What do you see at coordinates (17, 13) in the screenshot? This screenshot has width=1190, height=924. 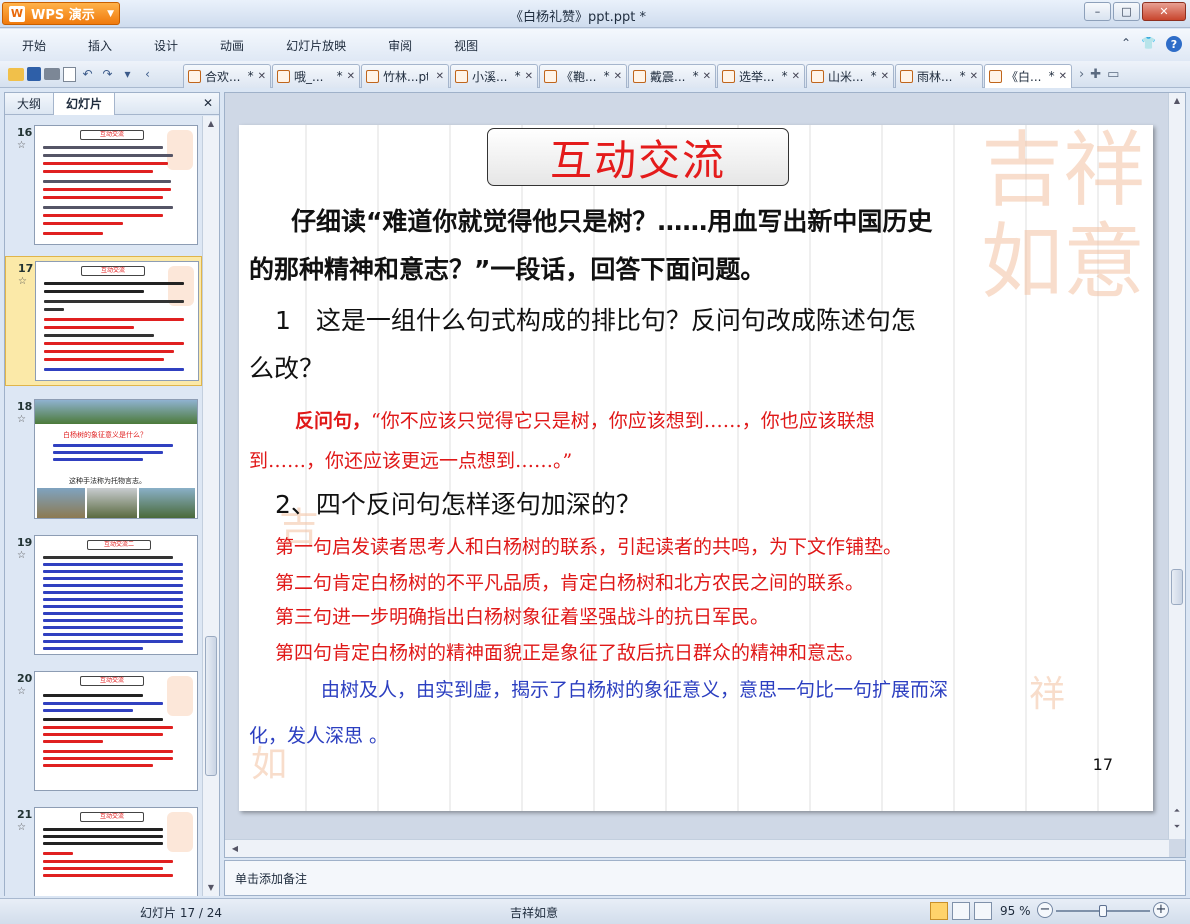 I see `wps-logo-icon: W` at bounding box center [17, 13].